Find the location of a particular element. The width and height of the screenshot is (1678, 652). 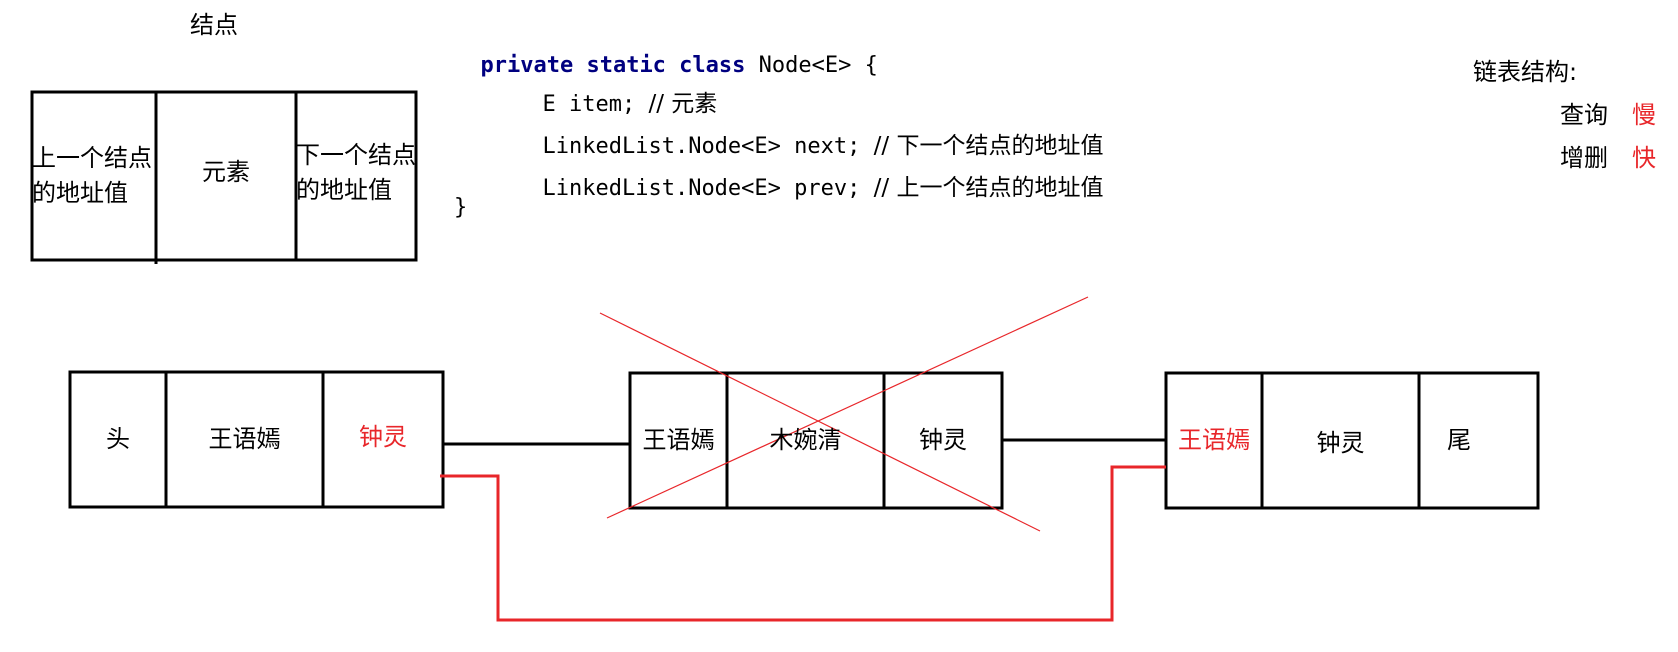

legend-prev-cell: 上一个结点 的地址值 is located at coordinates (94, 176).